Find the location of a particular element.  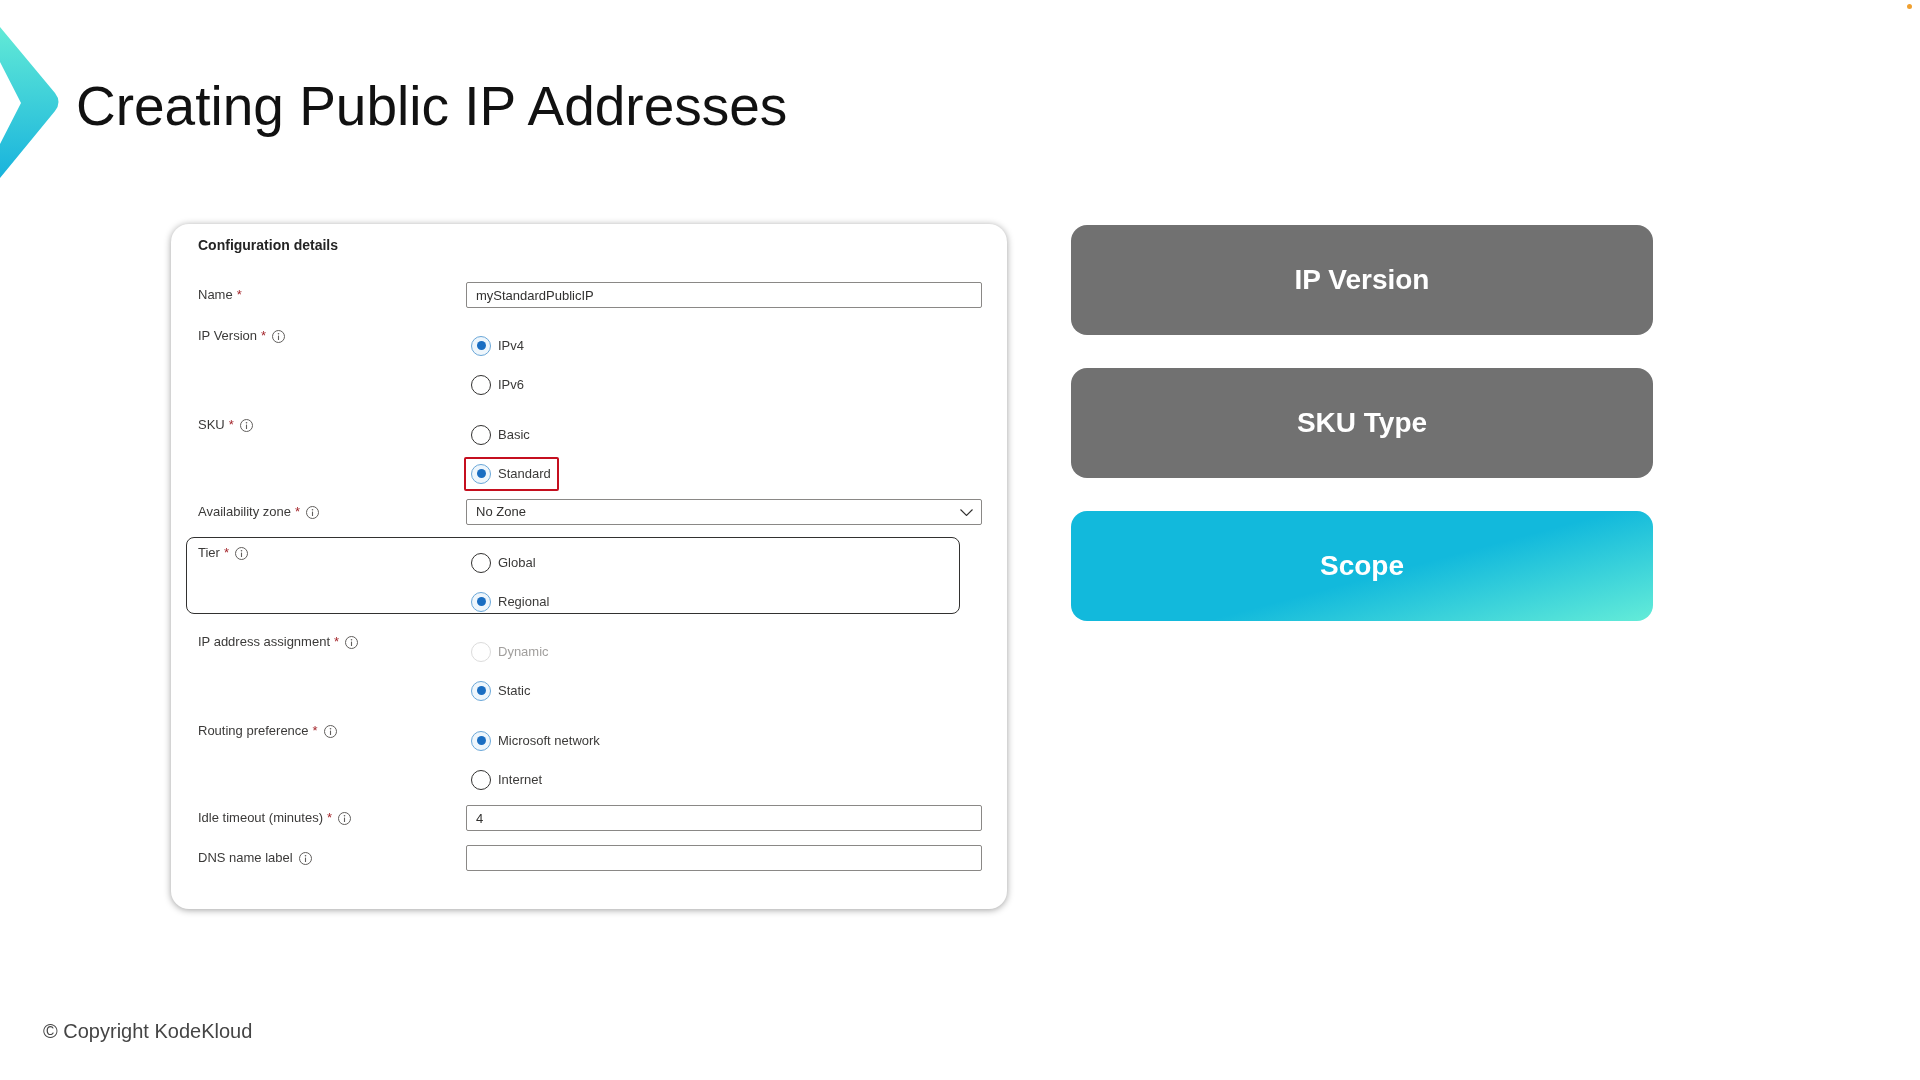

text-field: myStandardPublicIP is located at coordinates (724, 295).